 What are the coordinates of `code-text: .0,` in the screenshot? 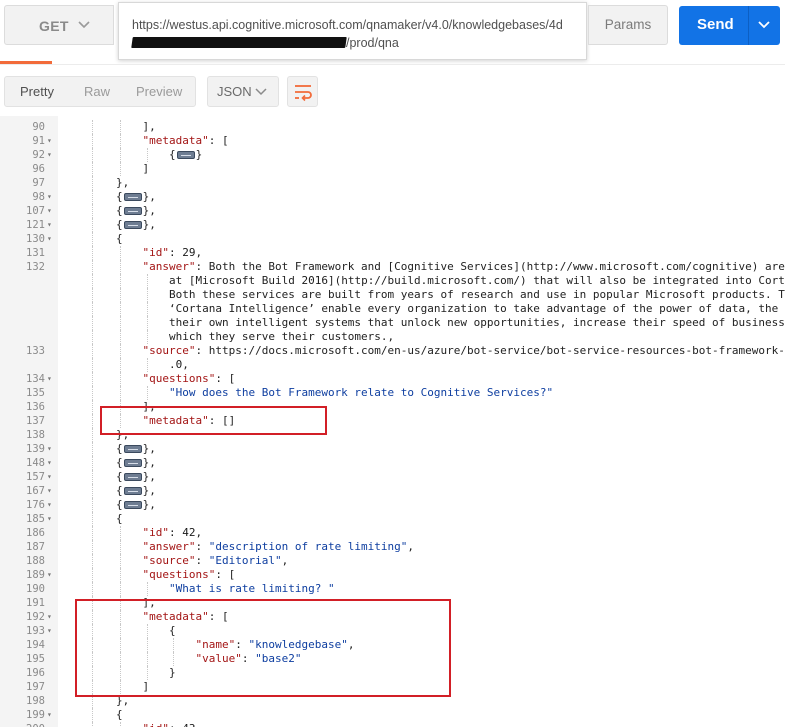 It's located at (179, 364).